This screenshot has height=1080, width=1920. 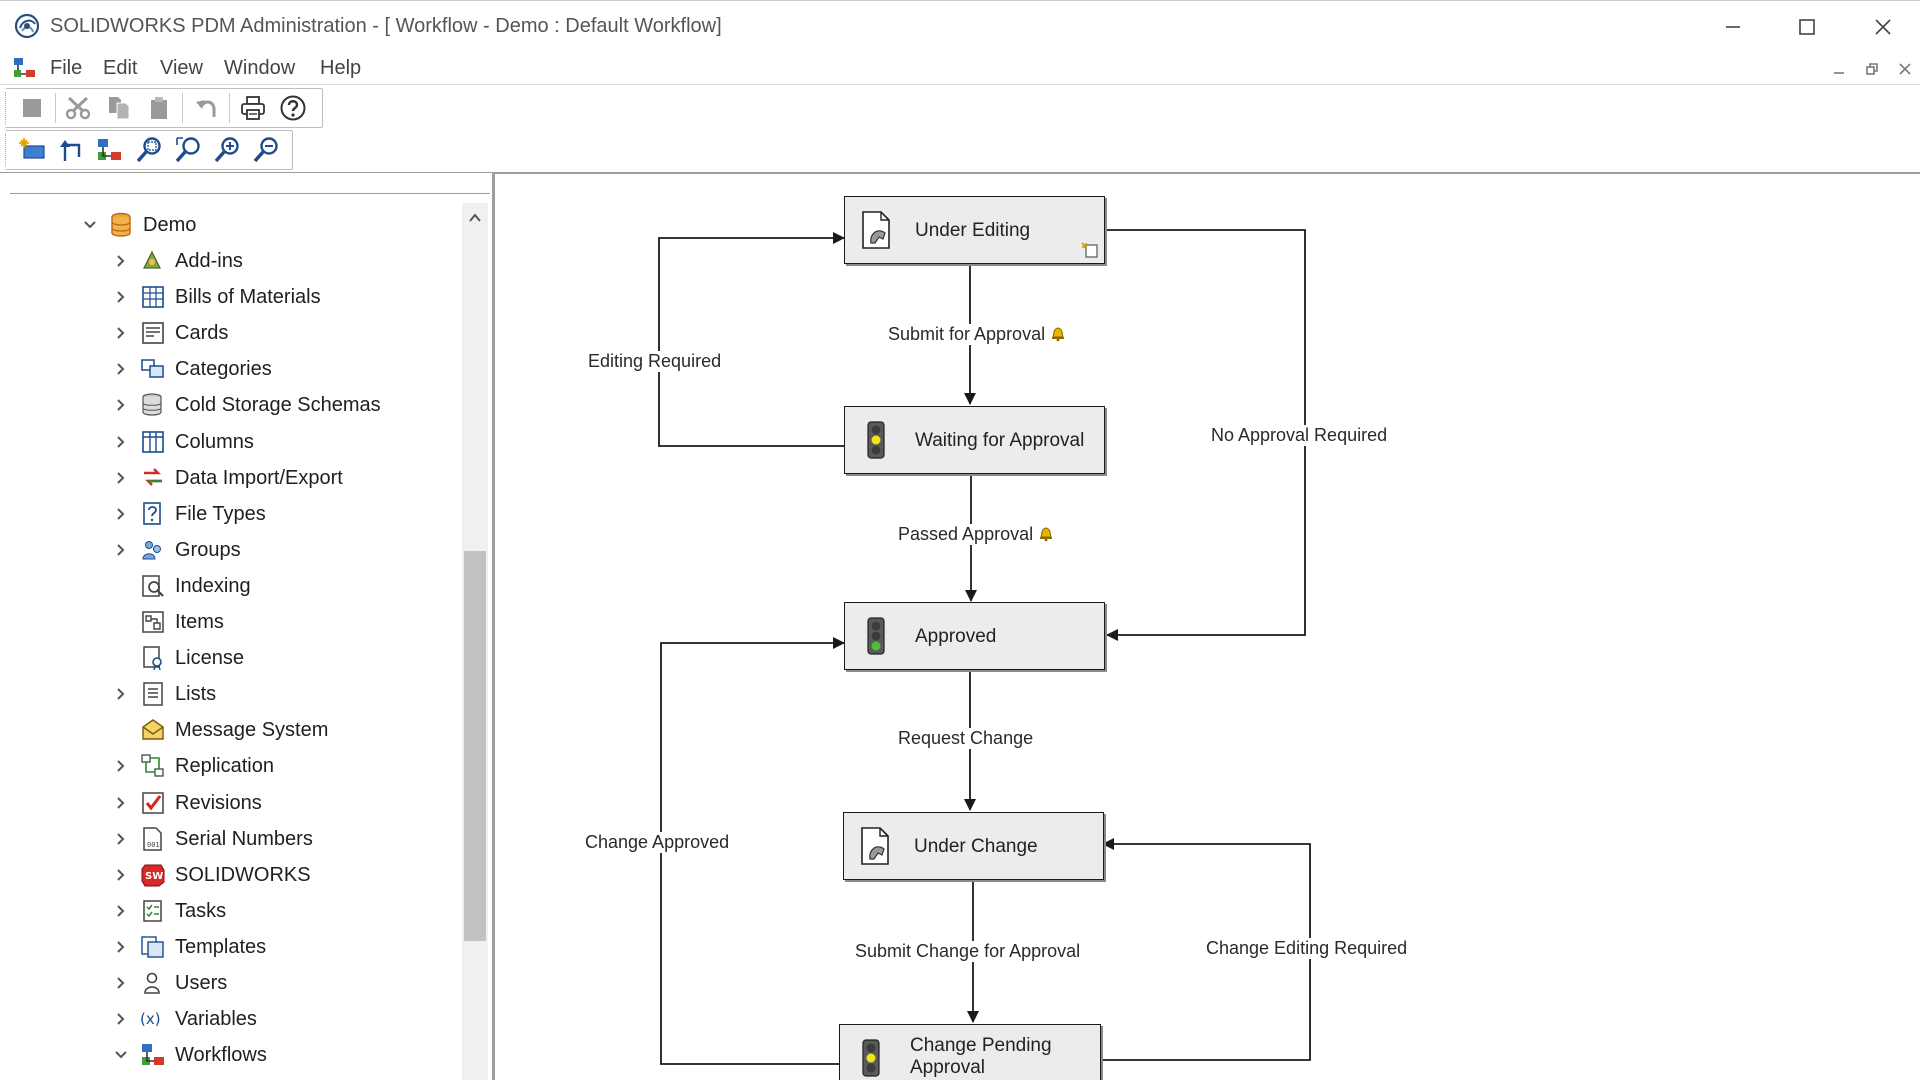 What do you see at coordinates (119, 108) in the screenshot?
I see `copy-button` at bounding box center [119, 108].